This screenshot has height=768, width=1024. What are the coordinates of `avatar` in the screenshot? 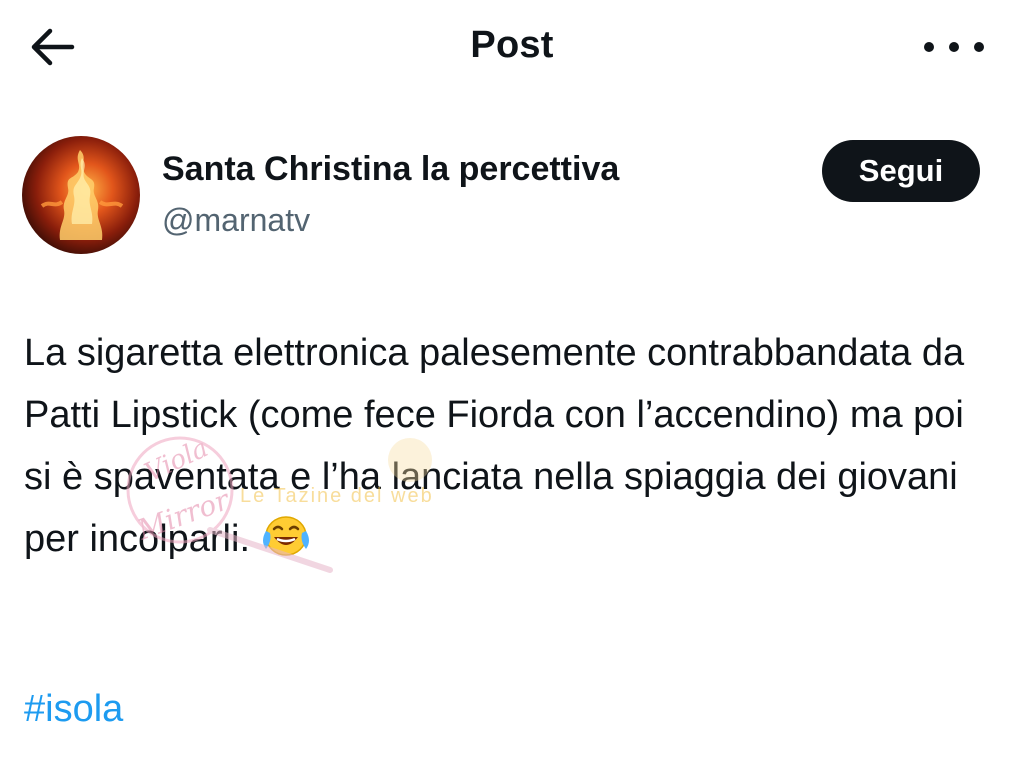 It's located at (81, 195).